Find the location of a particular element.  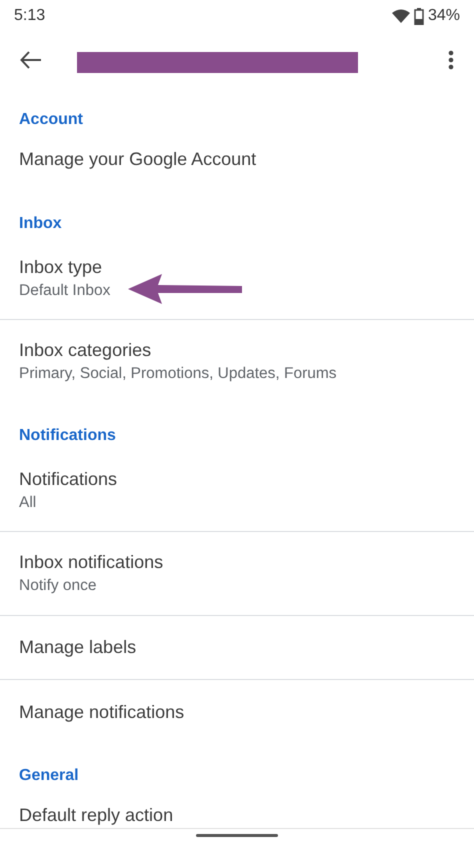

settings-item: Manage notifications is located at coordinates (237, 712).